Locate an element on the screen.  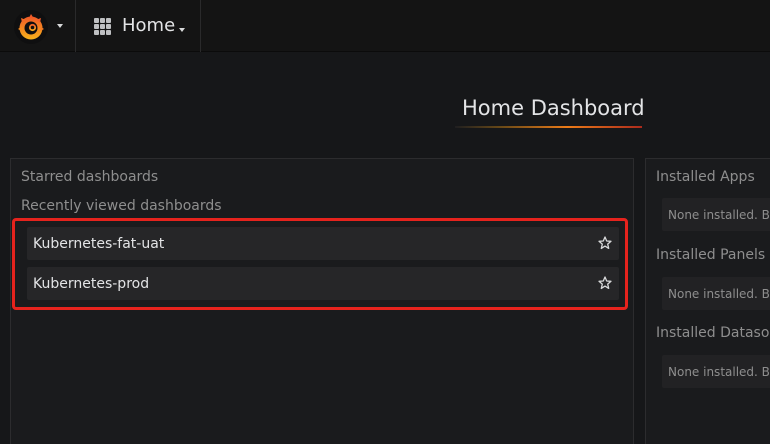
starred-dashboards-heading: Starred dashboards is located at coordinates (90, 177).